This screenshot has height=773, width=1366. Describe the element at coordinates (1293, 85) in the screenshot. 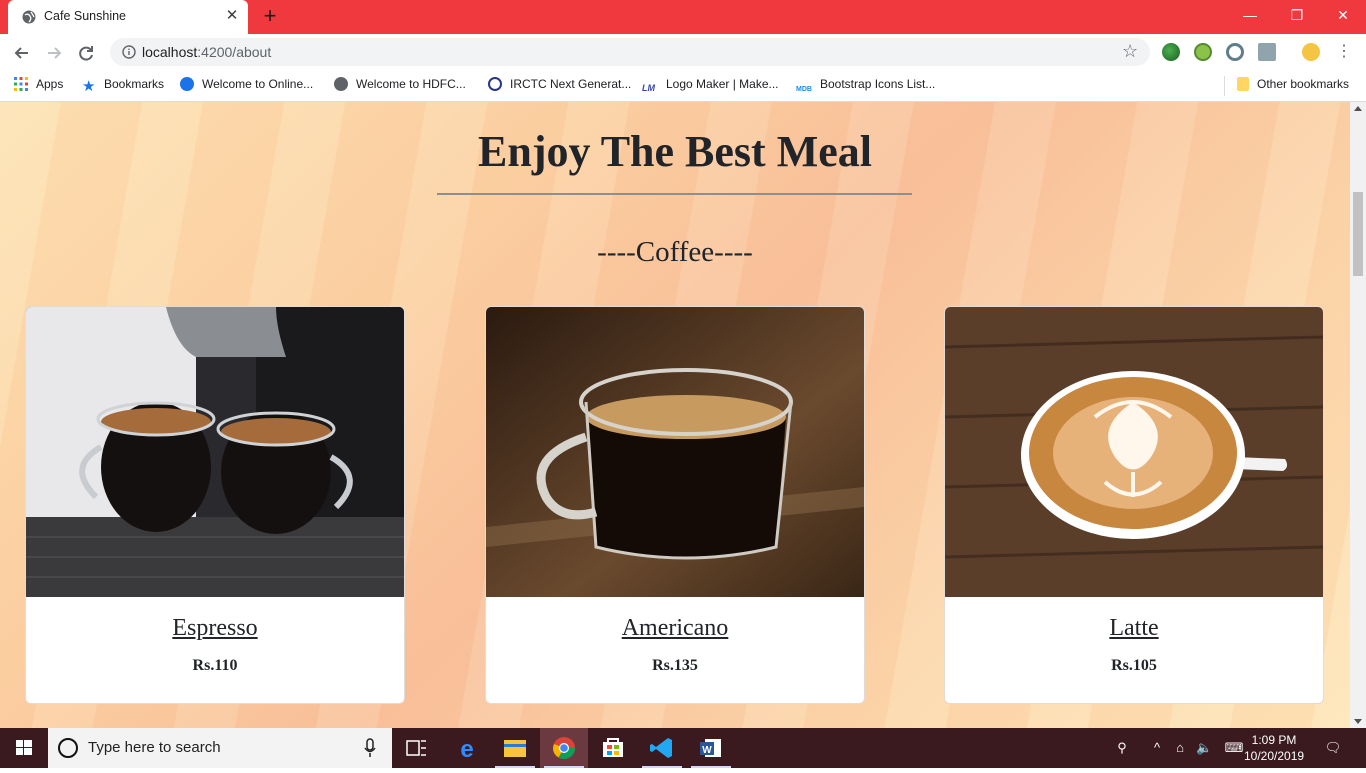

I see `bookmark-other: Other bookmarks` at that location.